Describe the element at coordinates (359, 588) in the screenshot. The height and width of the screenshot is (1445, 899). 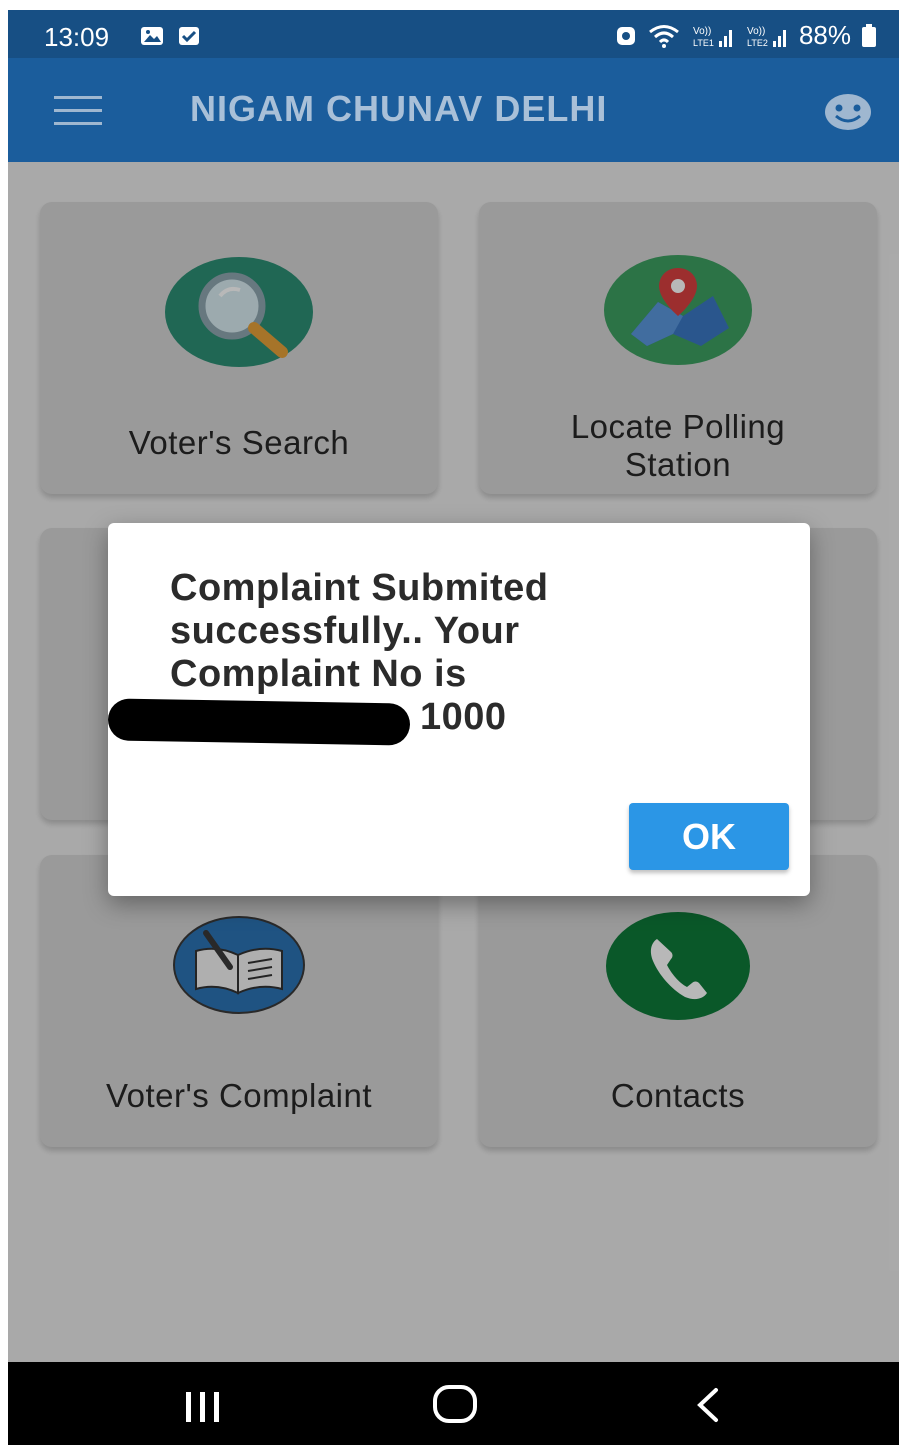
I see `message-line-1: Complaint Submited` at that location.